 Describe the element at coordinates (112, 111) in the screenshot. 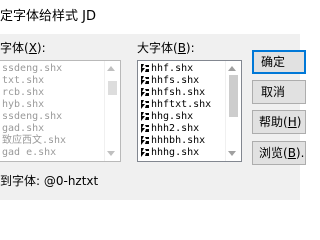

I see `small-font-scrollbar` at that location.